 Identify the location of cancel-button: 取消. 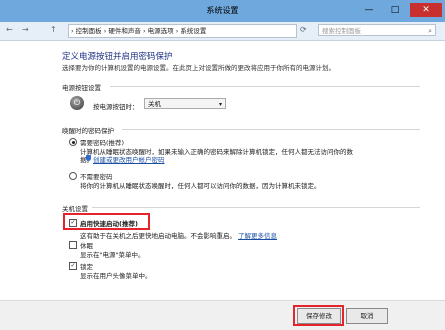
(367, 316).